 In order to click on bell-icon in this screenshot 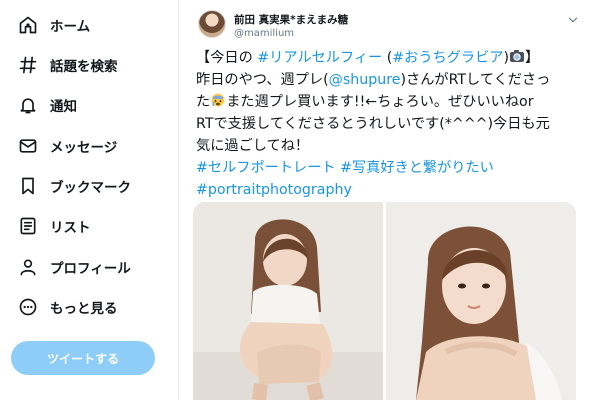, I will do `click(28, 105)`.